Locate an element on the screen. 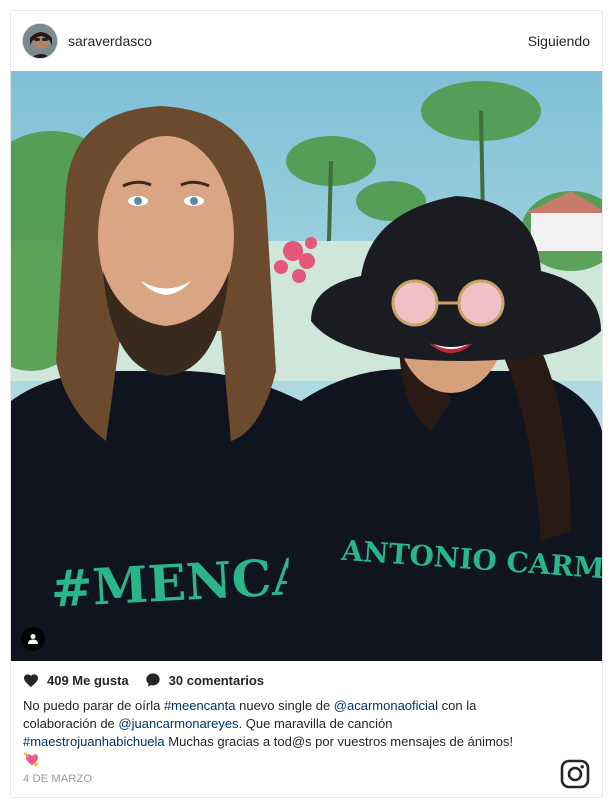 Image resolution: width=613 pixels, height=806 pixels. comment-button: 30 comentarios is located at coordinates (204, 680).